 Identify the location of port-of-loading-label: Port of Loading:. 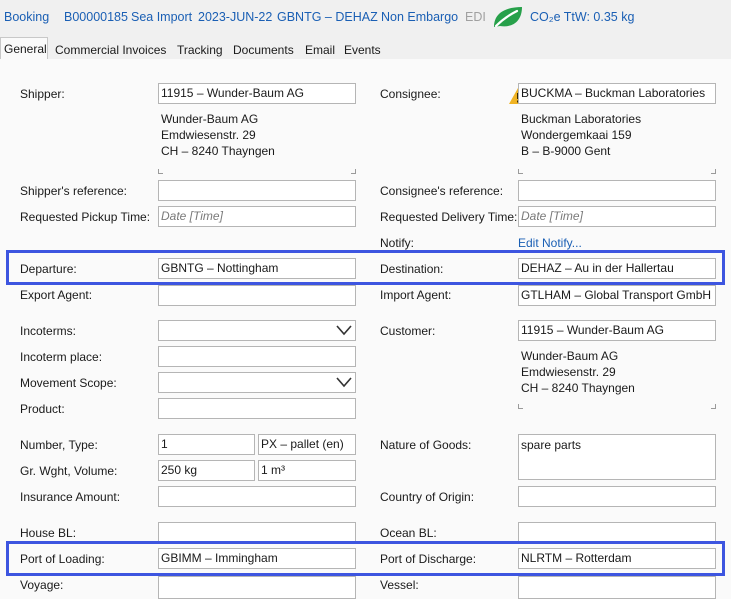
(62, 559).